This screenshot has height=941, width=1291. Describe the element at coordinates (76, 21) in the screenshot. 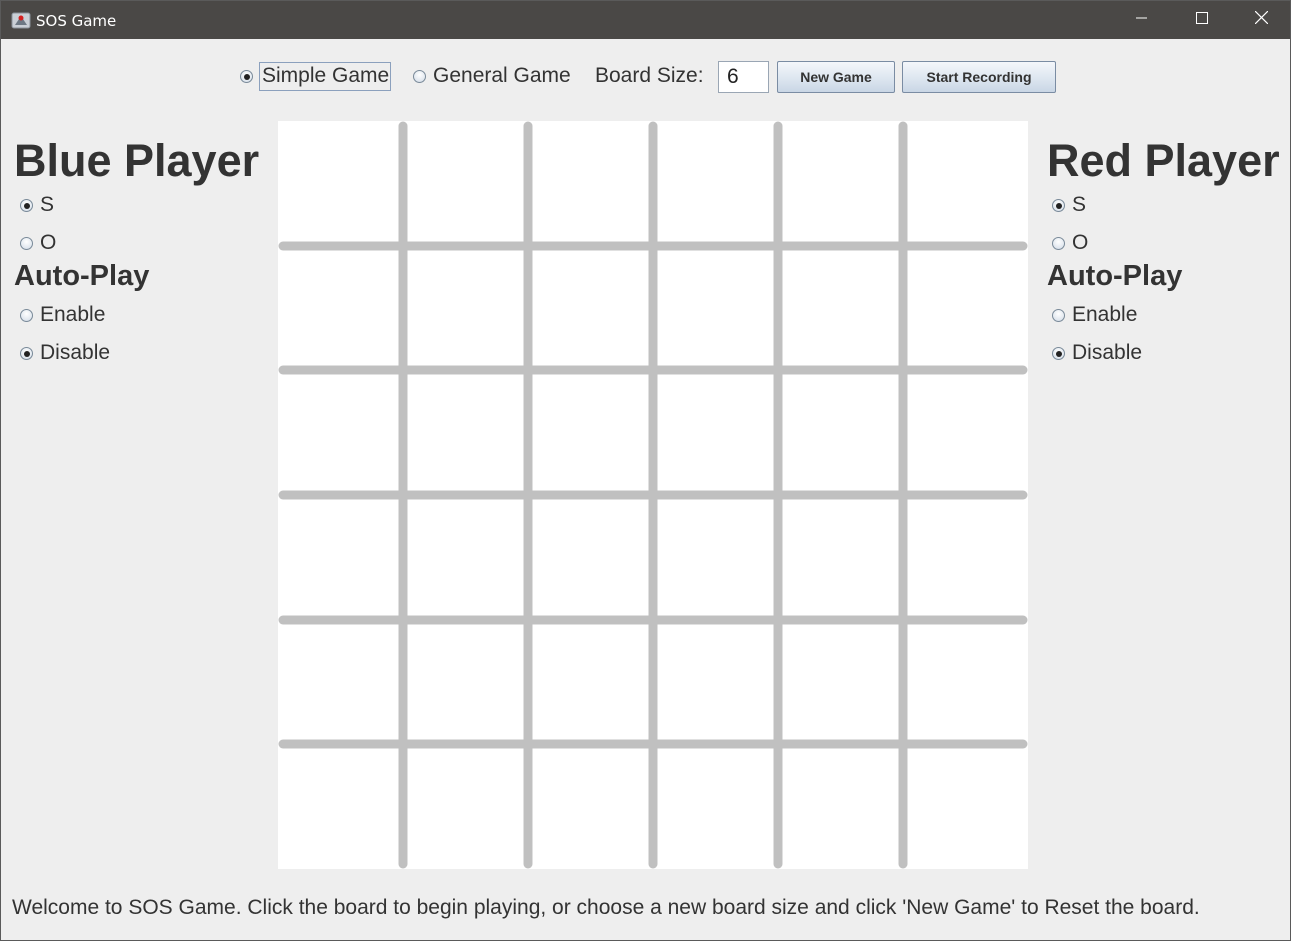

I see `window-title: SOS Game` at that location.